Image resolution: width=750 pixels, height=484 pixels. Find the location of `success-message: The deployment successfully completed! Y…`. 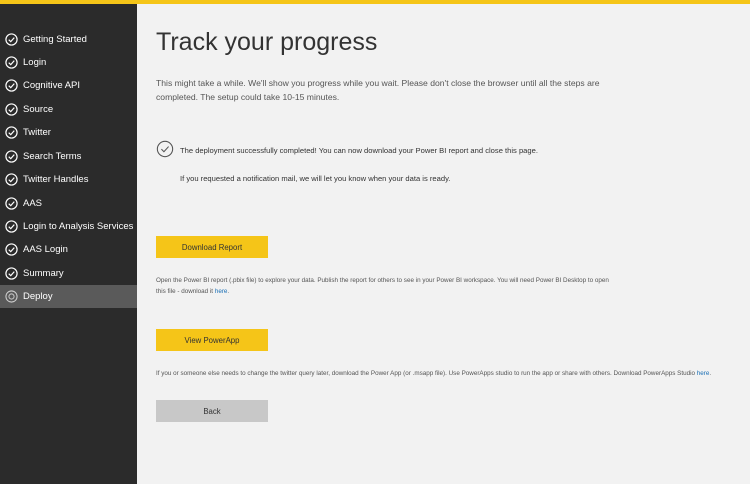

success-message: The deployment successfully completed! Y… is located at coordinates (359, 150).